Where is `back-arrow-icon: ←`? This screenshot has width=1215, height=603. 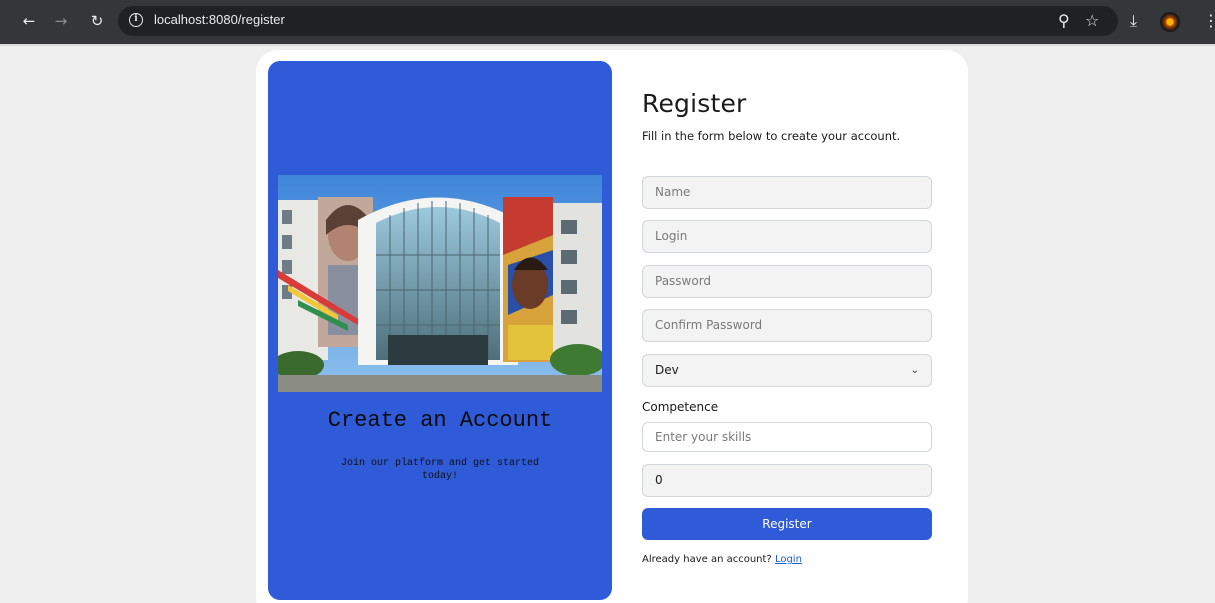
back-arrow-icon: ← is located at coordinates (29, 21).